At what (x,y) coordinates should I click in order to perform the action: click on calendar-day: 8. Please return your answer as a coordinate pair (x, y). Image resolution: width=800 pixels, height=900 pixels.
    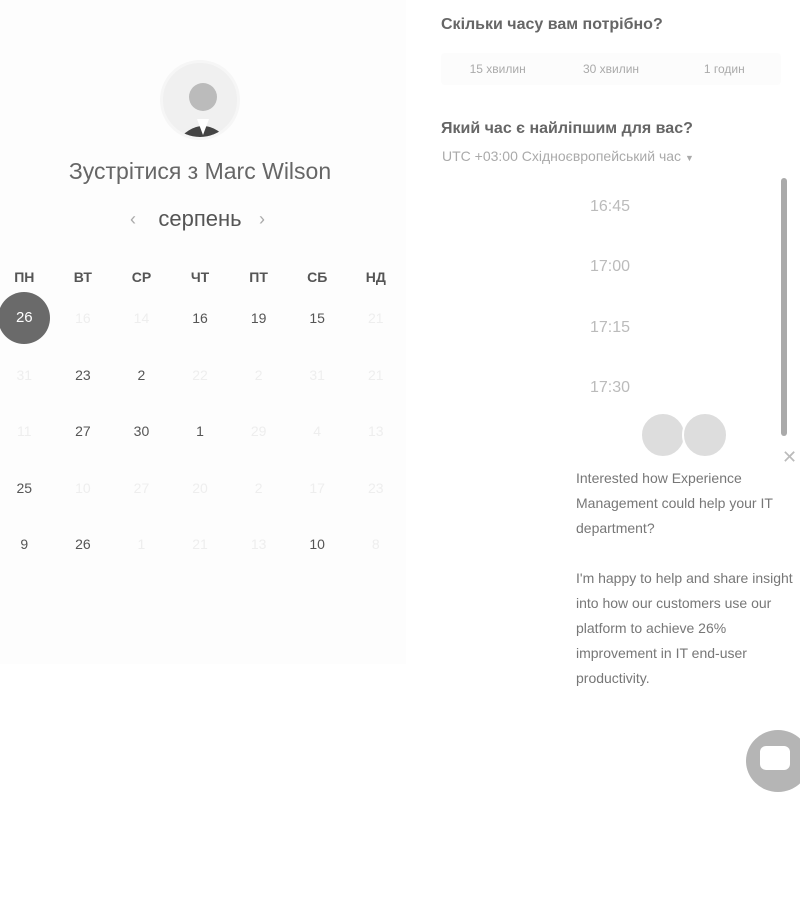
    Looking at the image, I should click on (375, 544).